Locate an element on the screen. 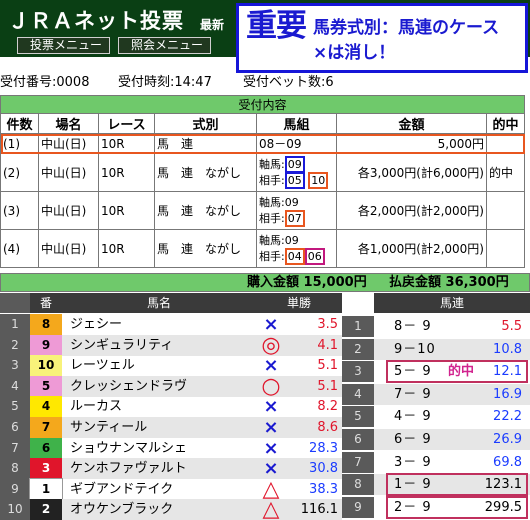  quinella-row: 5 4－ 9 22.2 is located at coordinates (436, 417).